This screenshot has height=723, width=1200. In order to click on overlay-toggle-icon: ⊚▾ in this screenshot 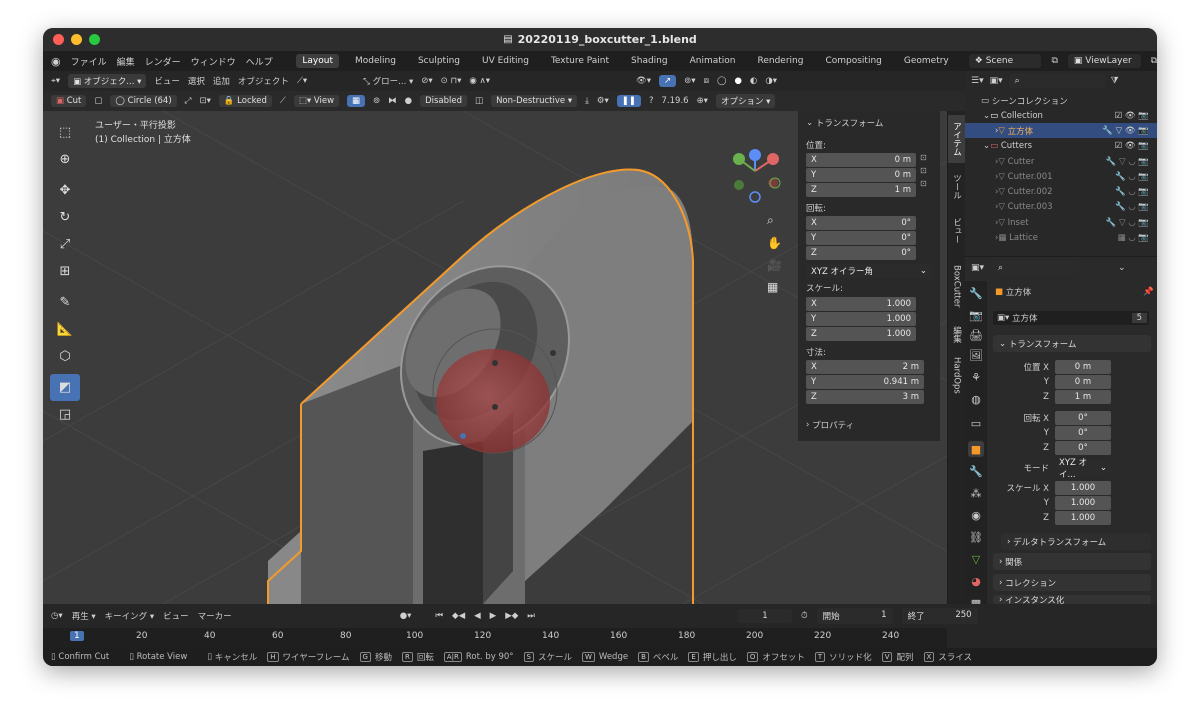, I will do `click(689, 81)`.